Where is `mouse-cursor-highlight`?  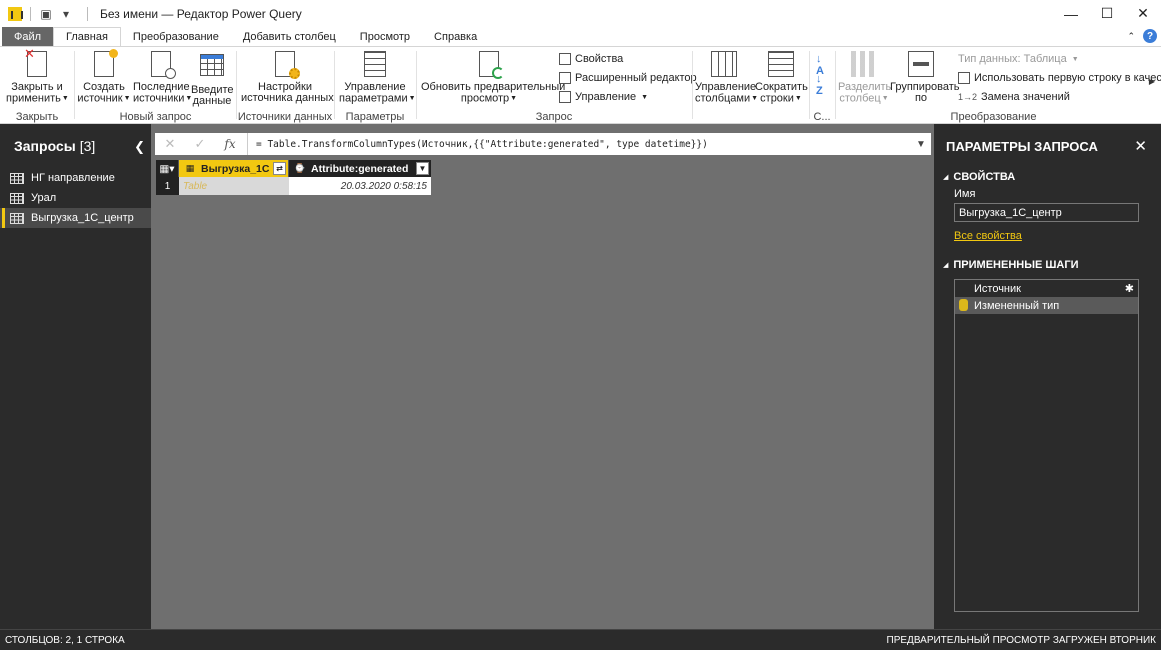
mouse-cursor-highlight is located at coordinates (963, 305).